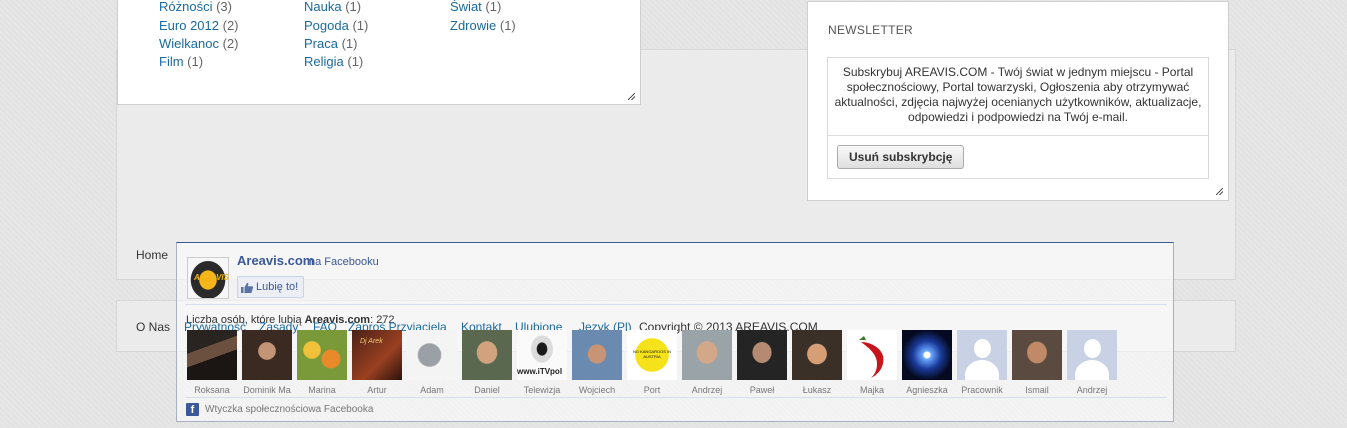  Describe the element at coordinates (377, 390) in the screenshot. I see `fan-name: Artur` at that location.